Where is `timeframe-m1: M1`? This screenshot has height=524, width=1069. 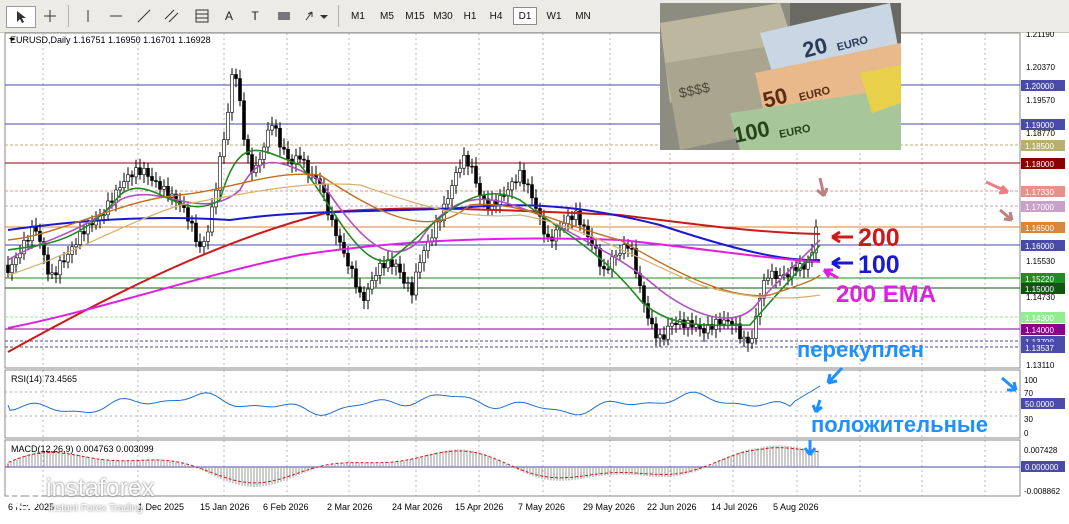
timeframe-m1: M1 is located at coordinates (358, 16).